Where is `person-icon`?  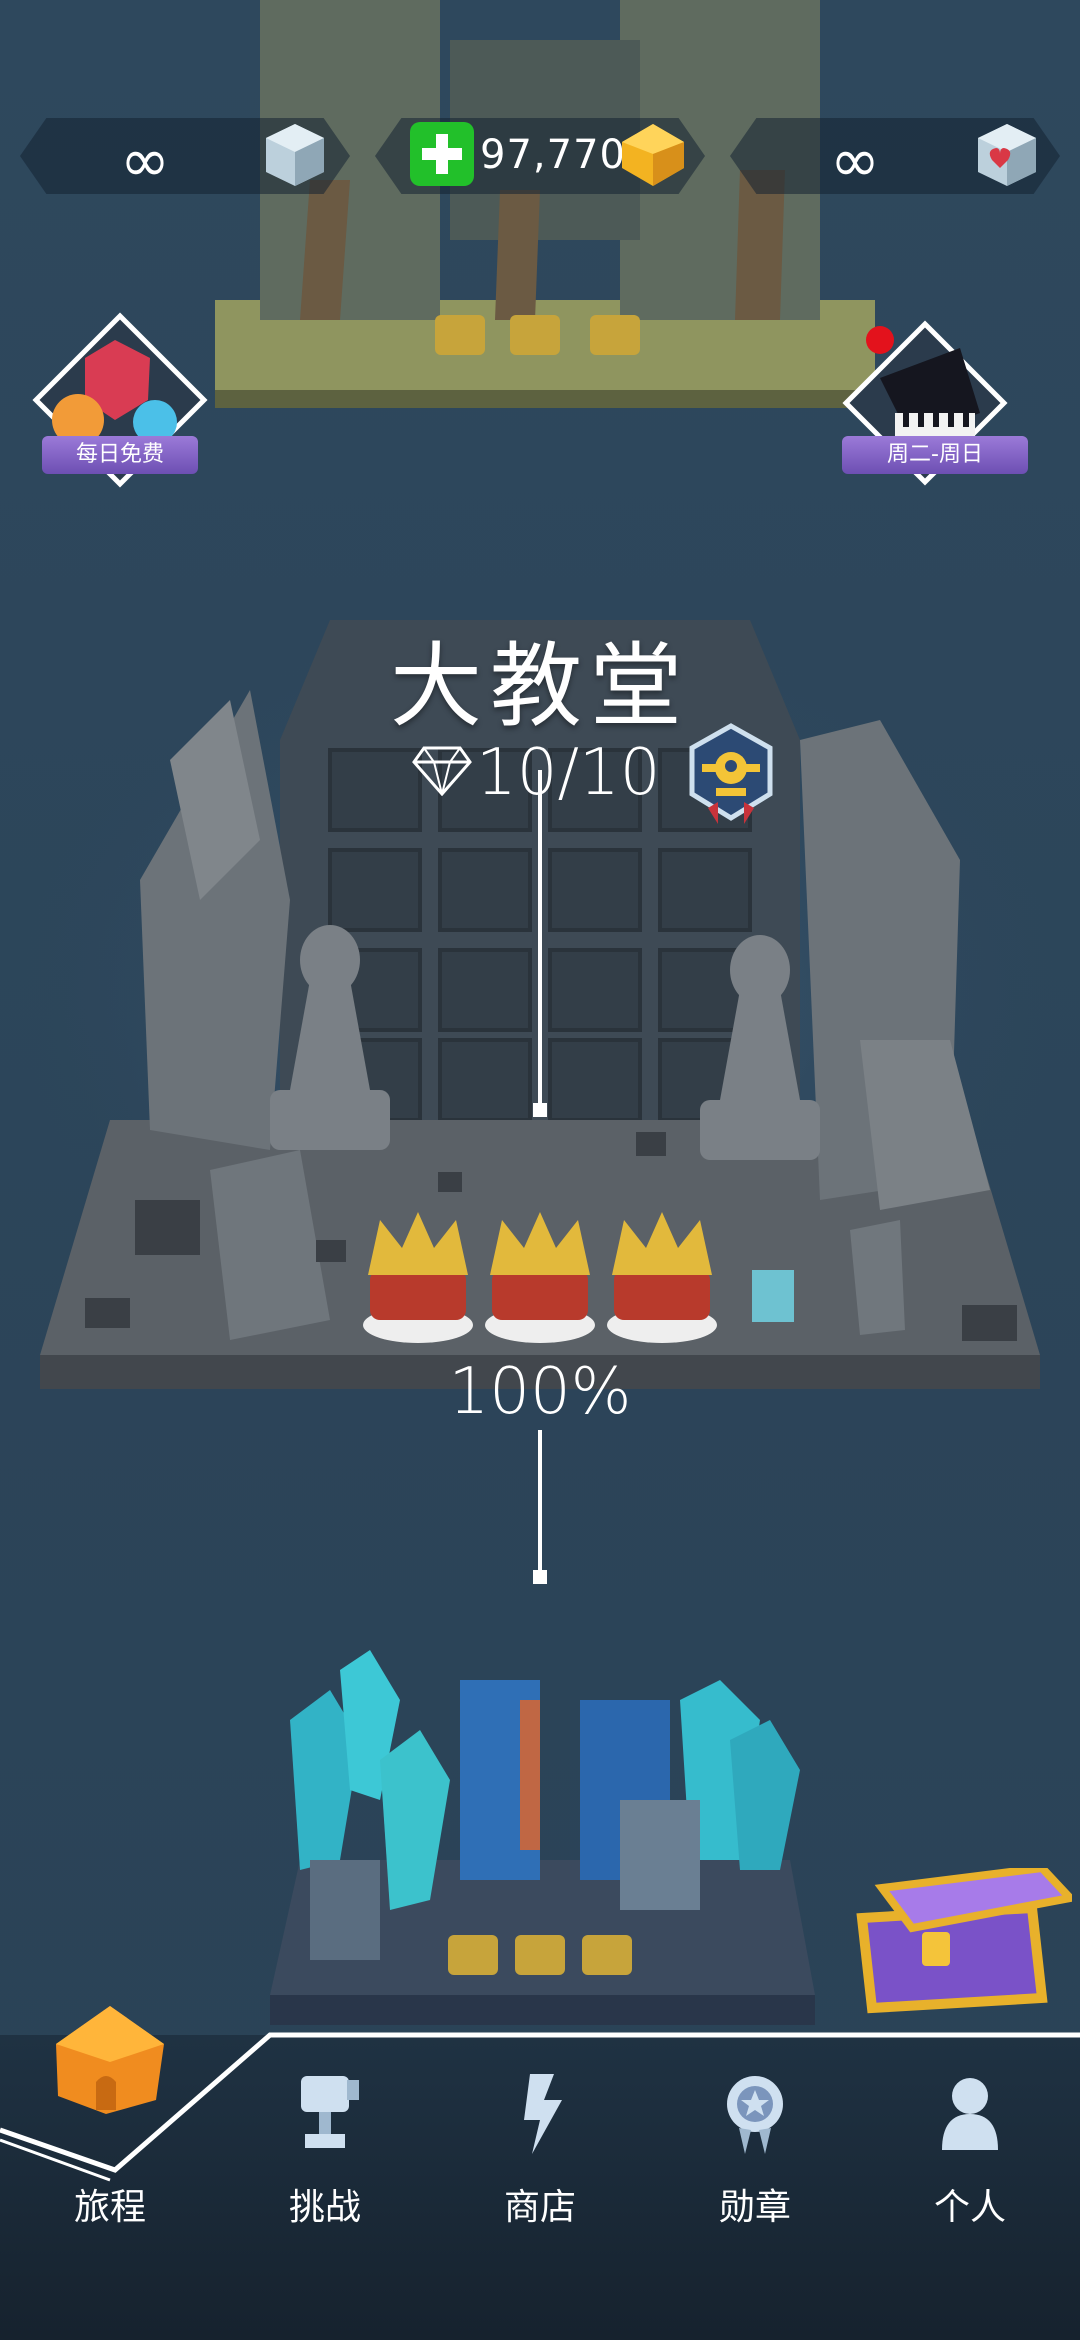
person-icon is located at coordinates (970, 2114).